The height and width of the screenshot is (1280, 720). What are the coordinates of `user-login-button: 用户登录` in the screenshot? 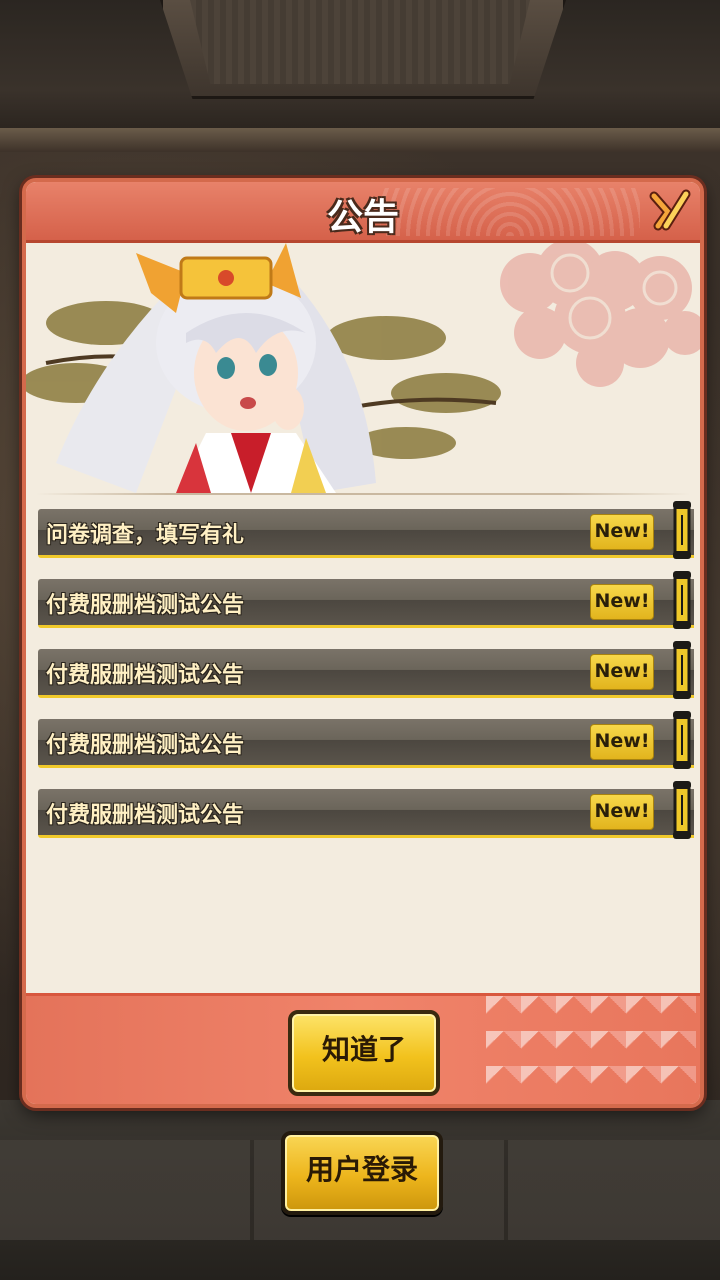 It's located at (362, 1173).